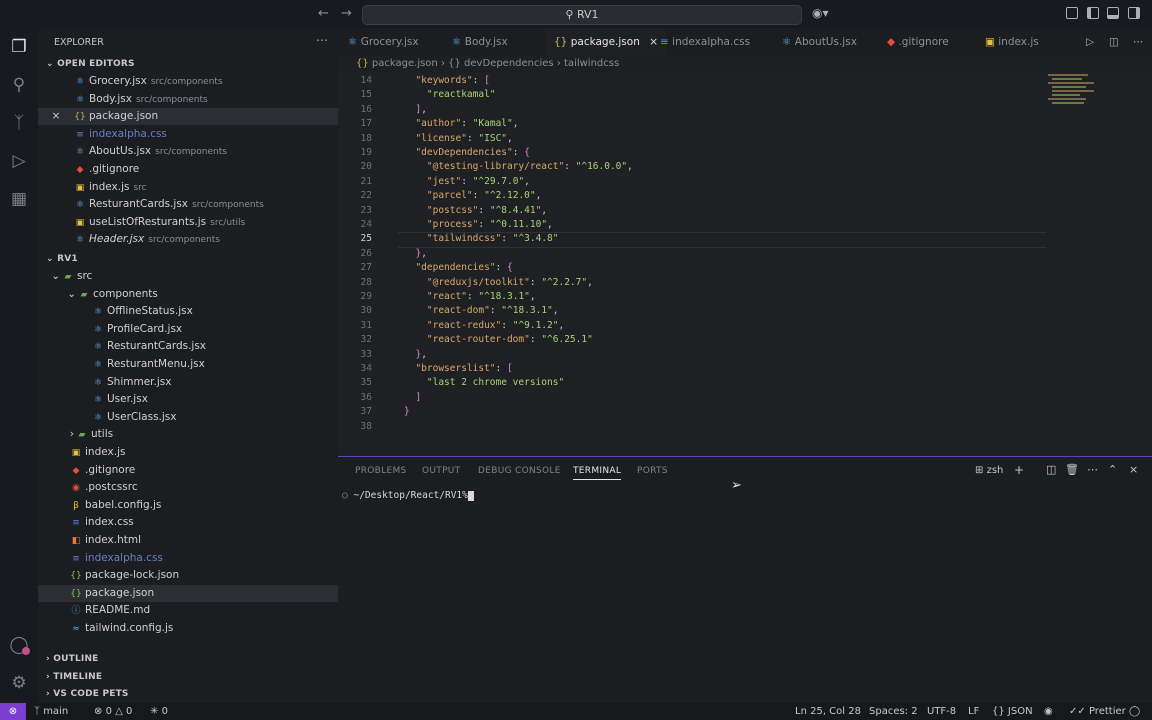 The image size is (1152, 720). I want to click on extensions-icon: ▦, so click(19, 199).